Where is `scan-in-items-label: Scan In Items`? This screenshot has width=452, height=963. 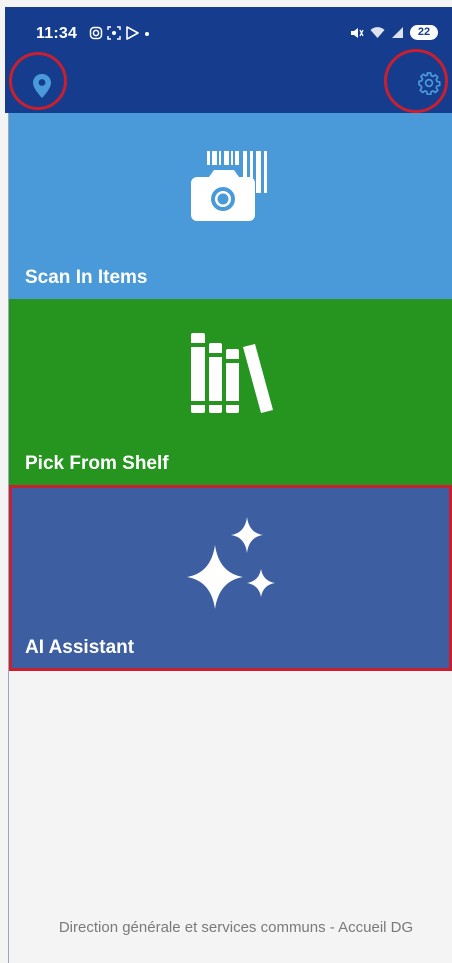
scan-in-items-label: Scan In Items is located at coordinates (86, 277).